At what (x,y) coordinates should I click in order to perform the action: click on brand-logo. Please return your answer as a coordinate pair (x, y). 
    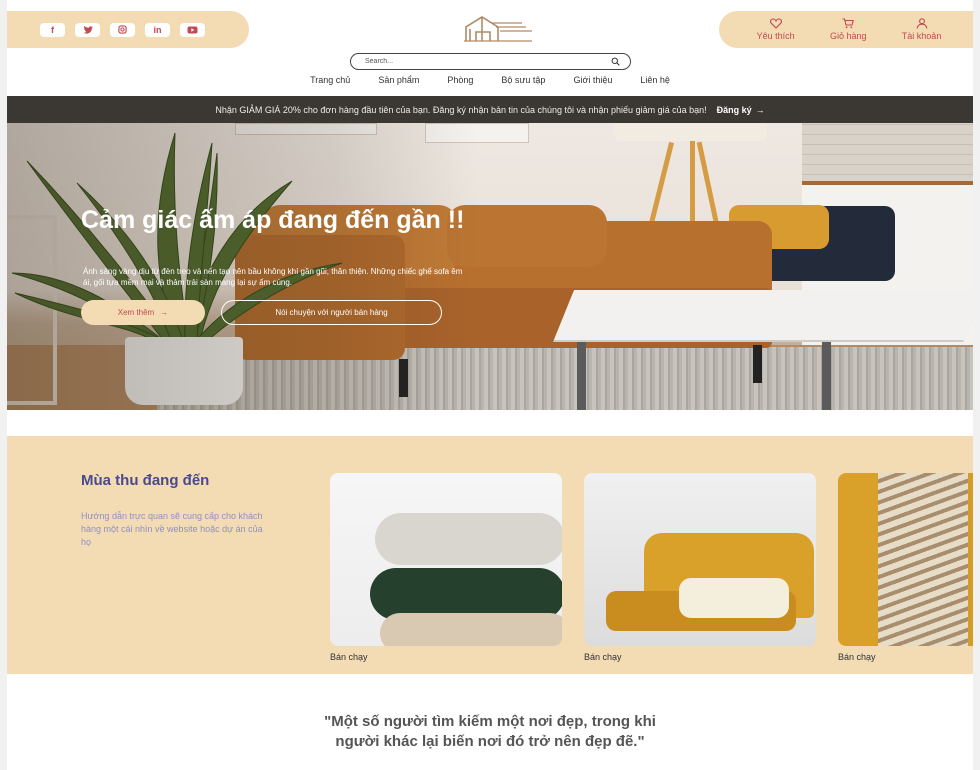
    Looking at the image, I should click on (498, 29).